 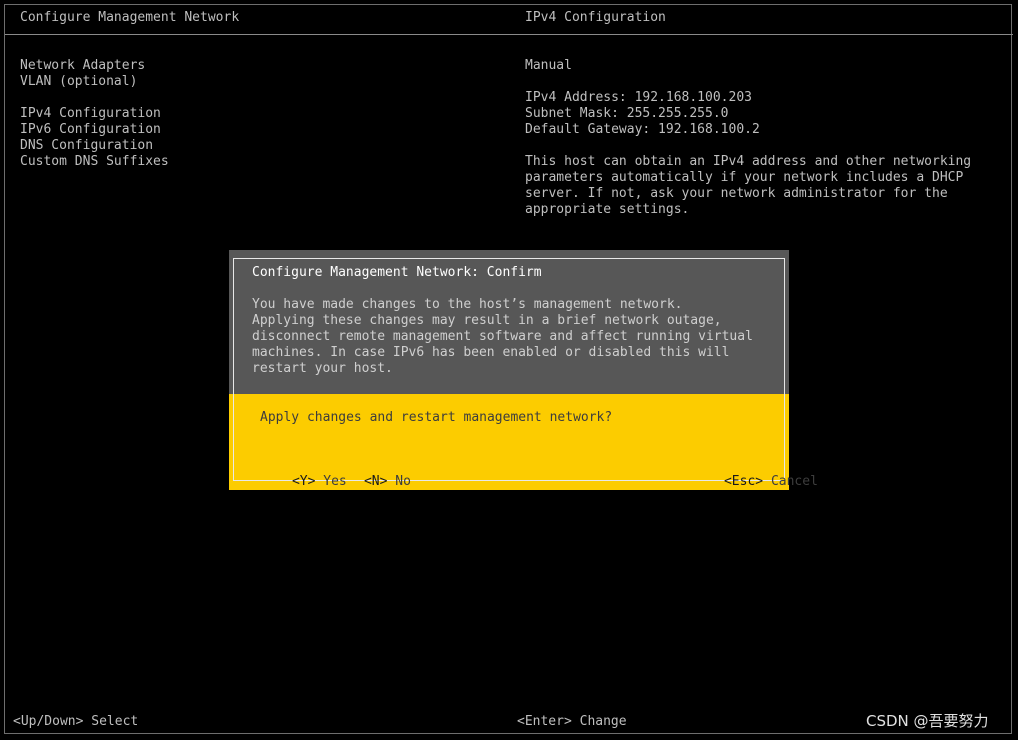 What do you see at coordinates (595, 17) in the screenshot?
I see `panel-title: IPv4 Configuration` at bounding box center [595, 17].